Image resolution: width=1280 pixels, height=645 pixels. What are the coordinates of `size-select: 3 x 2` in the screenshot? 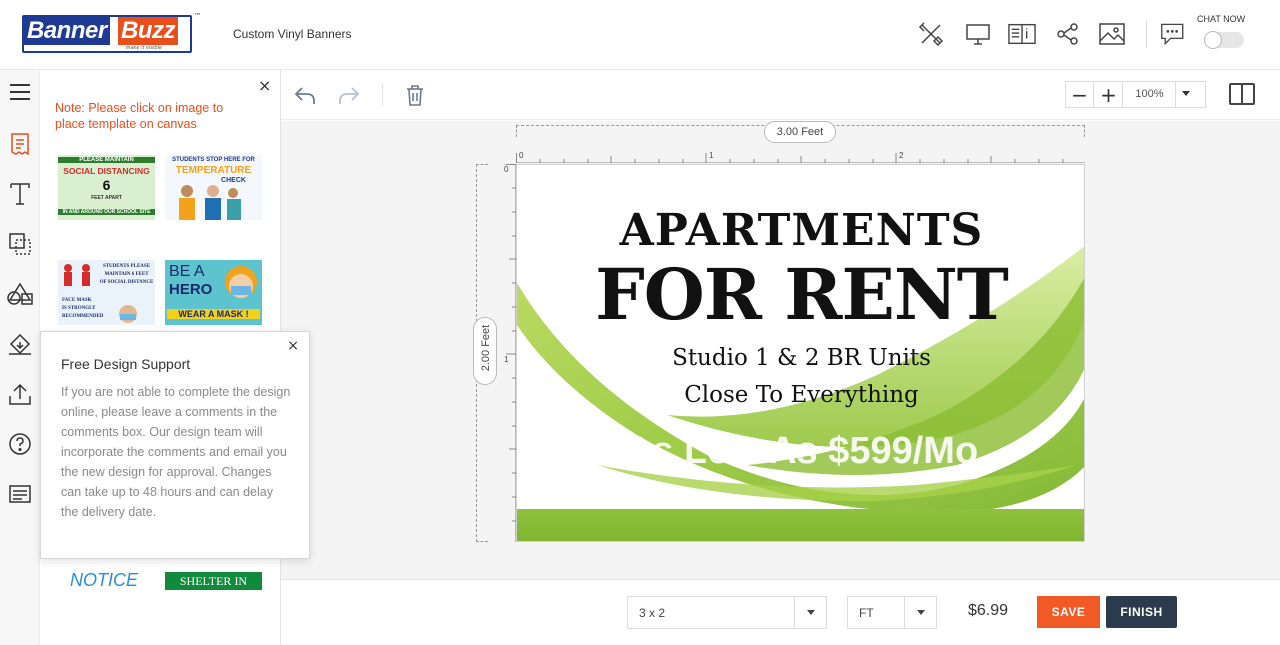 It's located at (727, 612).